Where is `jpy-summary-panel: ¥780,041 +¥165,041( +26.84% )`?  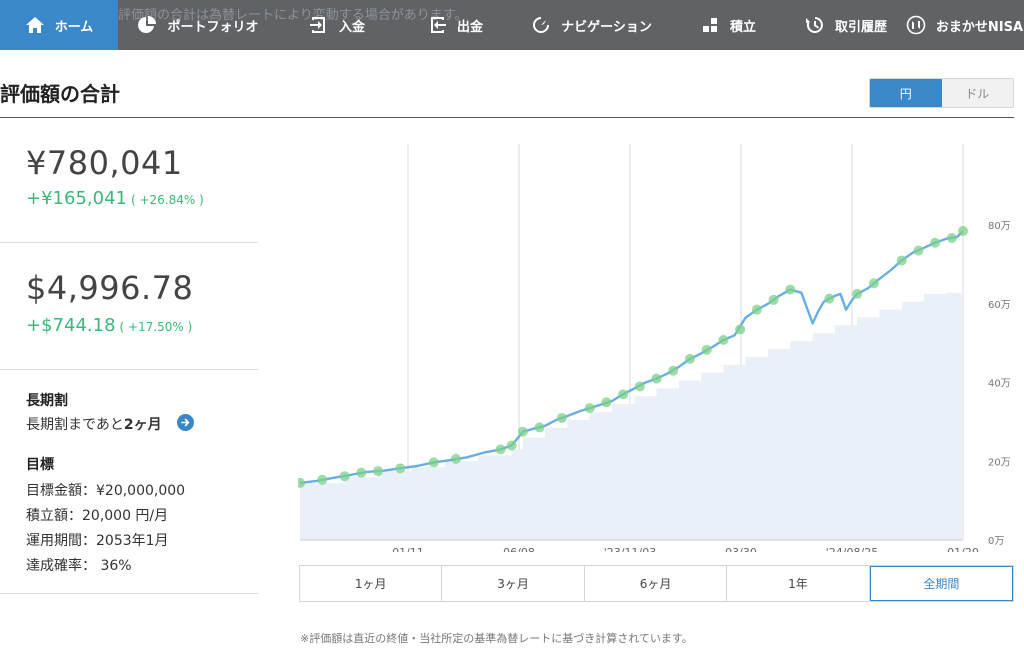 jpy-summary-panel: ¥780,041 +¥165,041( +26.84% ) is located at coordinates (129, 180).